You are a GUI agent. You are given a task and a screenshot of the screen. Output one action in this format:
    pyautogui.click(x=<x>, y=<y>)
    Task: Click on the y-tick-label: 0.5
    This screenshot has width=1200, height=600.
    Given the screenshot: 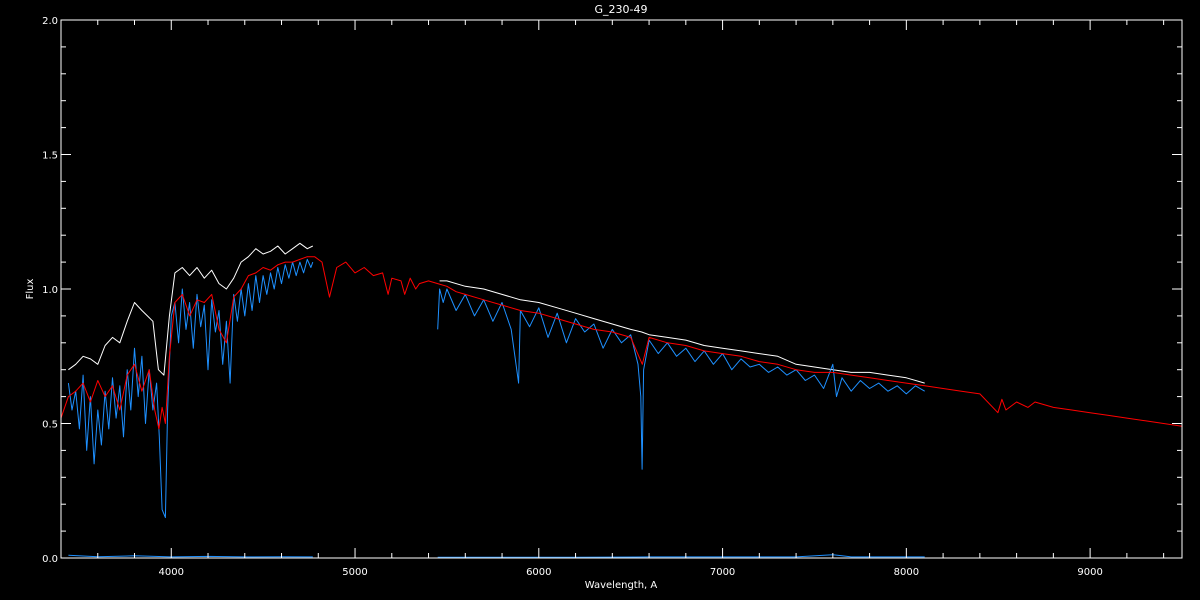 What is the action you would take?
    pyautogui.click(x=50, y=425)
    